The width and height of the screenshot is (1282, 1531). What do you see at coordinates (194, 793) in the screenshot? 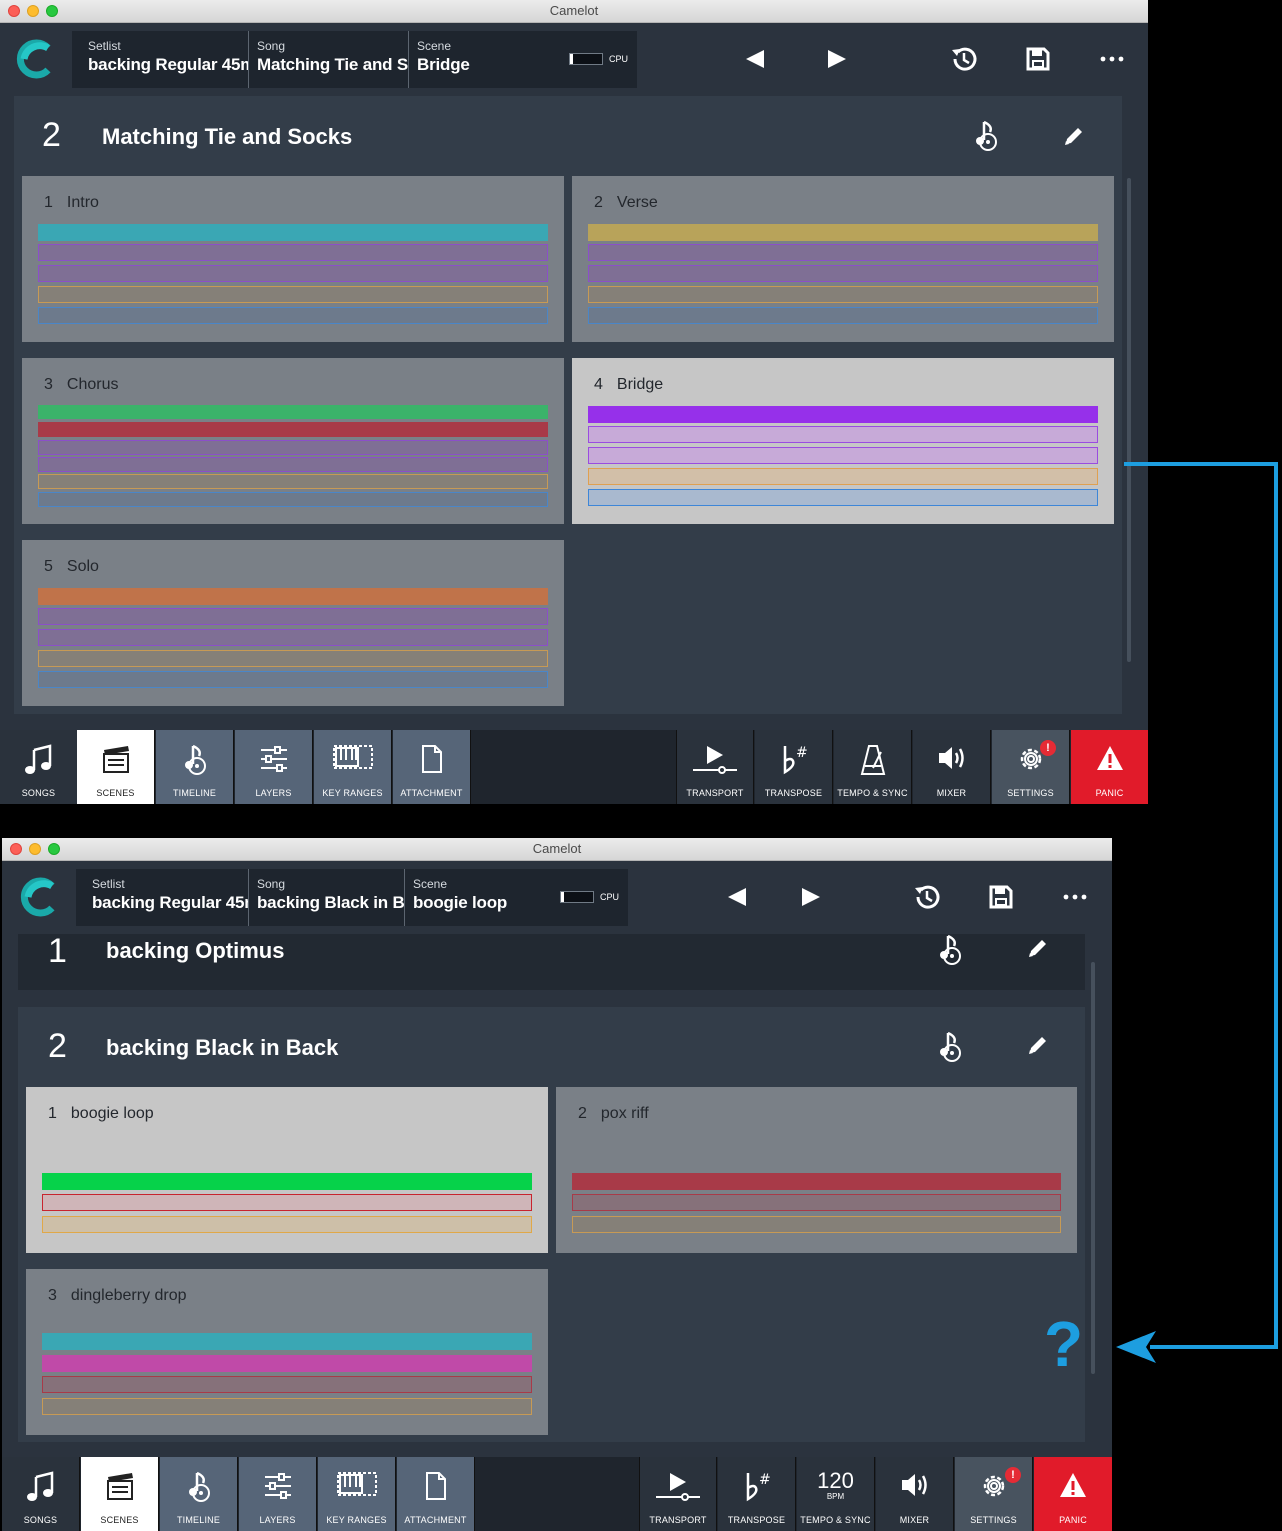
I see `tab-label: TIMELINE` at bounding box center [194, 793].